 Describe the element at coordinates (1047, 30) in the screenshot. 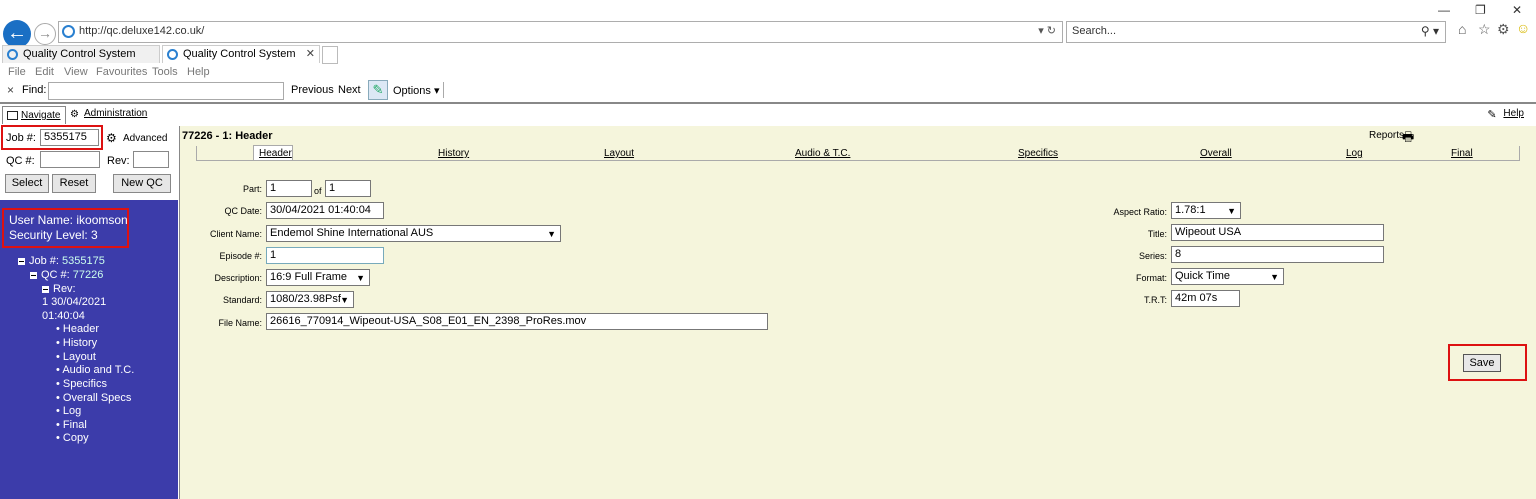

I see `refresh-icon: ▾ ↻` at that location.